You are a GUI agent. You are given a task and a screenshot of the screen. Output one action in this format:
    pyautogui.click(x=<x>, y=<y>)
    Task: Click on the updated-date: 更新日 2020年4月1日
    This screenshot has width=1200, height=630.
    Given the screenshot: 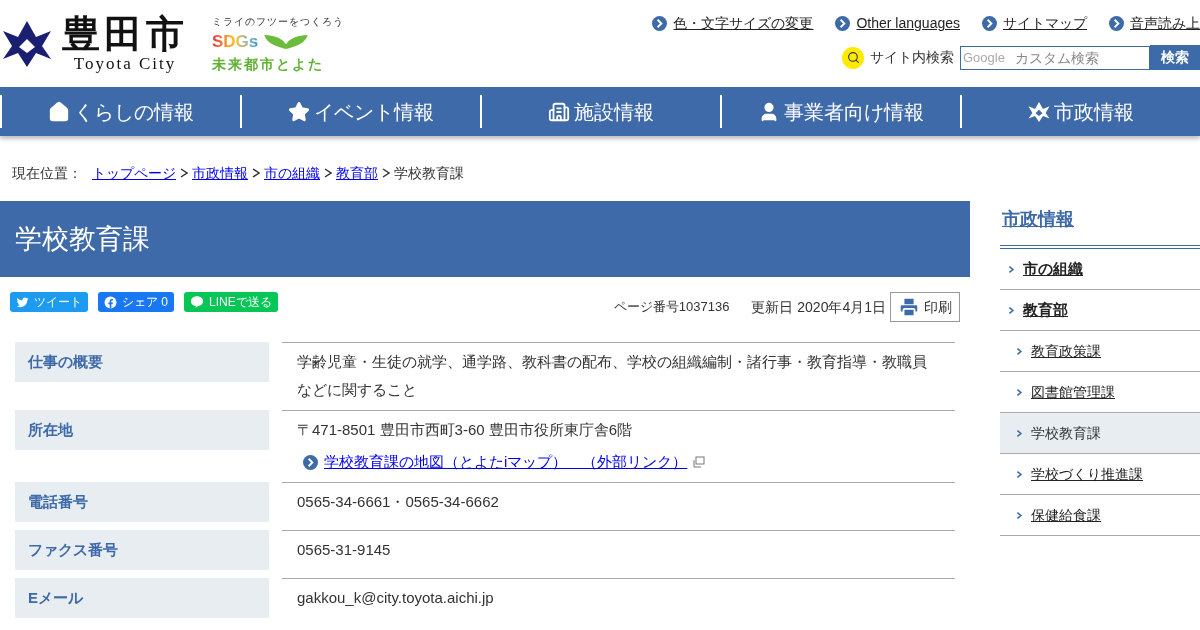 What is the action you would take?
    pyautogui.click(x=818, y=307)
    